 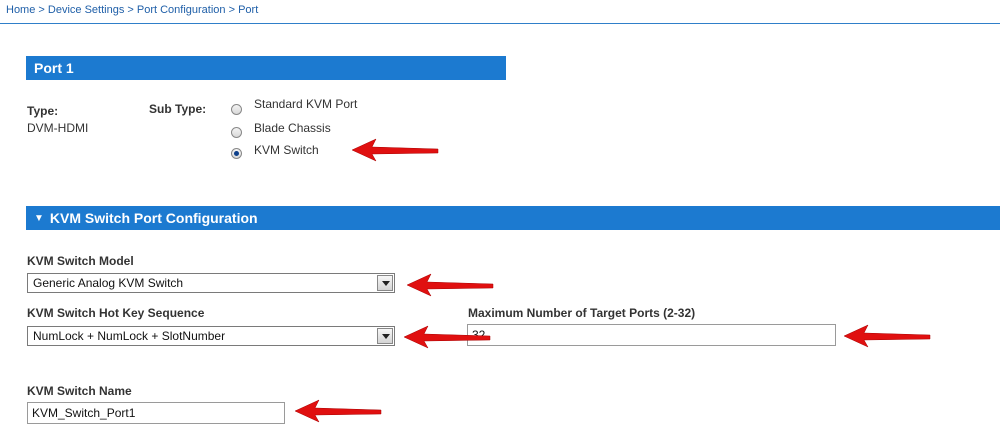 I want to click on subtype-label: Sub Type:, so click(x=178, y=109).